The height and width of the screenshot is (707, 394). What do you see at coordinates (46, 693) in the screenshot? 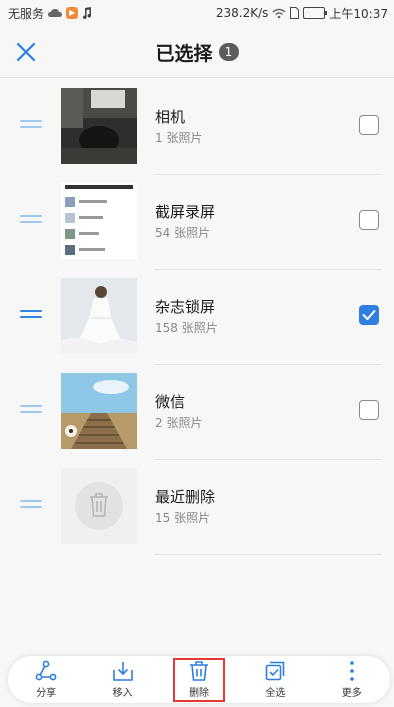
I see `share-label: 分享` at bounding box center [46, 693].